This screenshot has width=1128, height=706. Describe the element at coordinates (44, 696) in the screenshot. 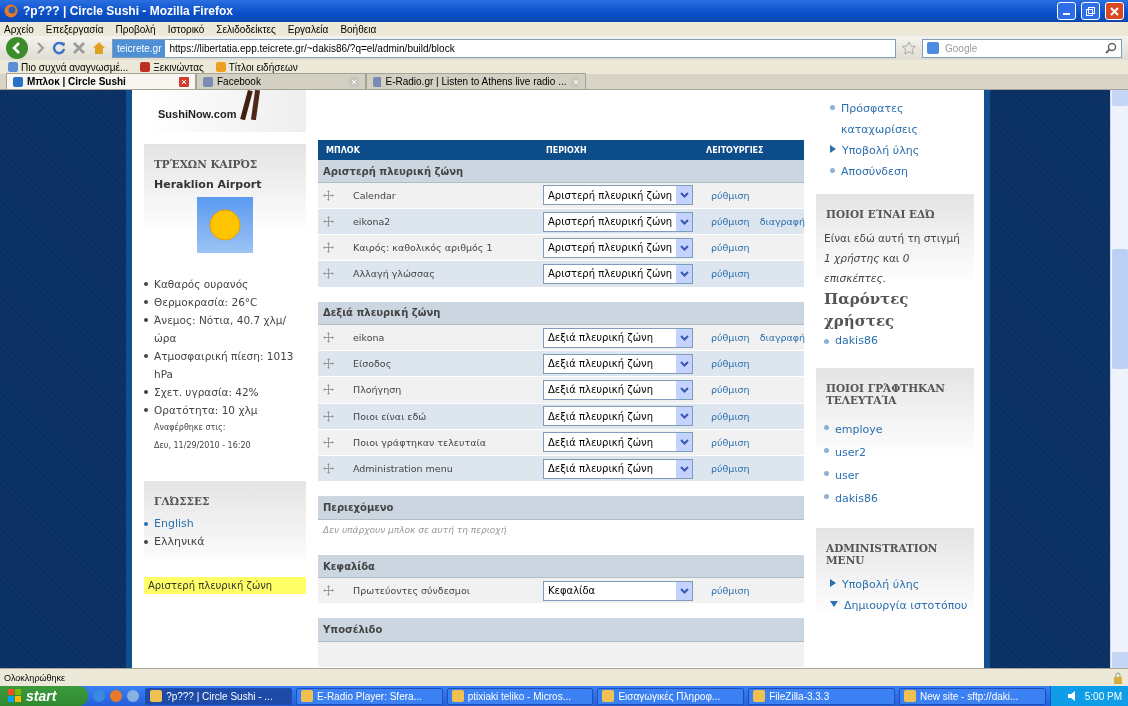

I see `start-button: start` at that location.